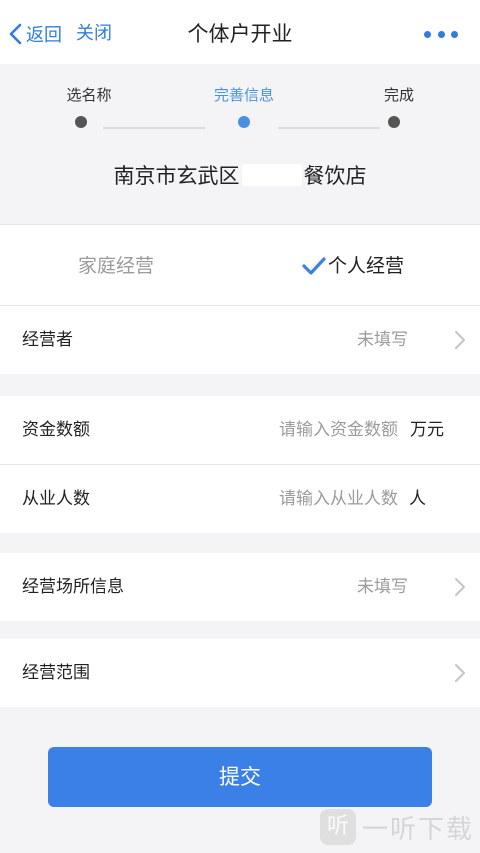 The height and width of the screenshot is (853, 480). I want to click on capital-unit: 万元, so click(427, 430).